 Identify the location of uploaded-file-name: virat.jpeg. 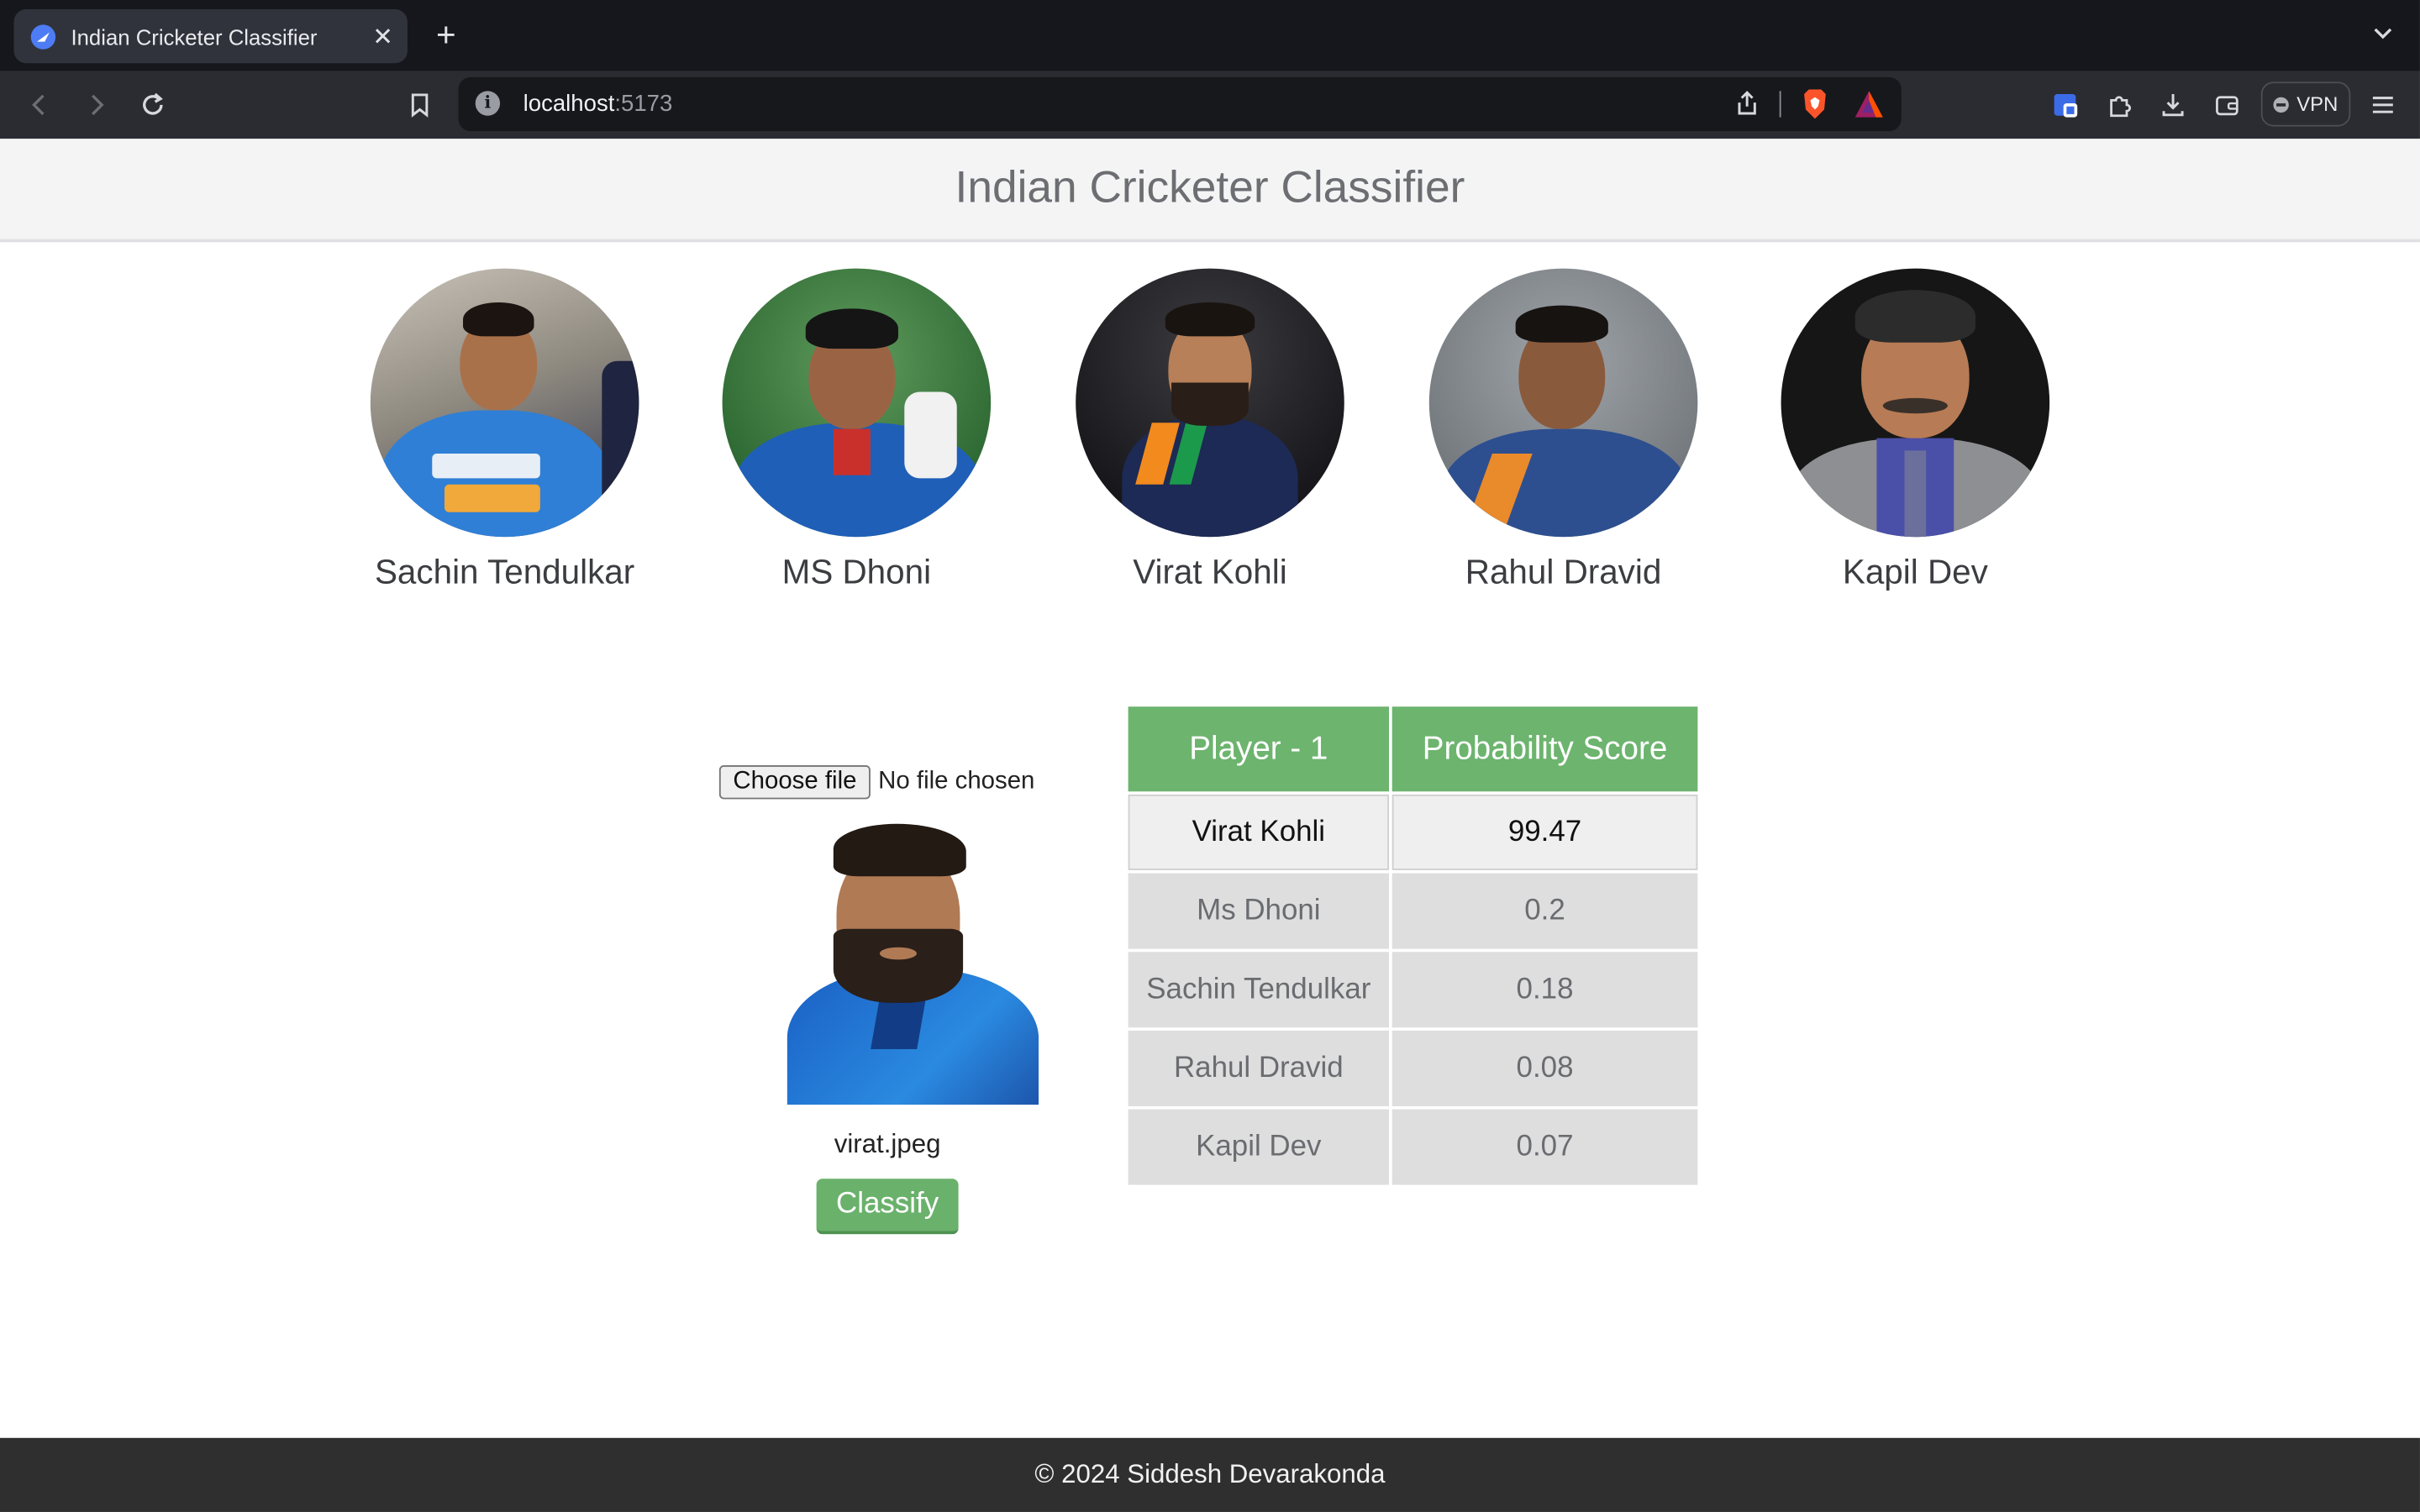
(887, 1144).